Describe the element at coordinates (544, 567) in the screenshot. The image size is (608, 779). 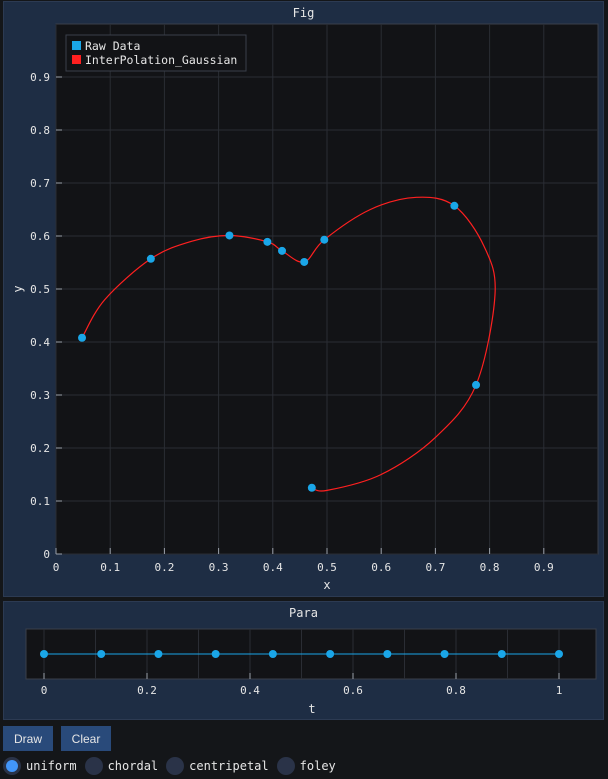
I see `fig-x-tick-label: 0.9` at that location.